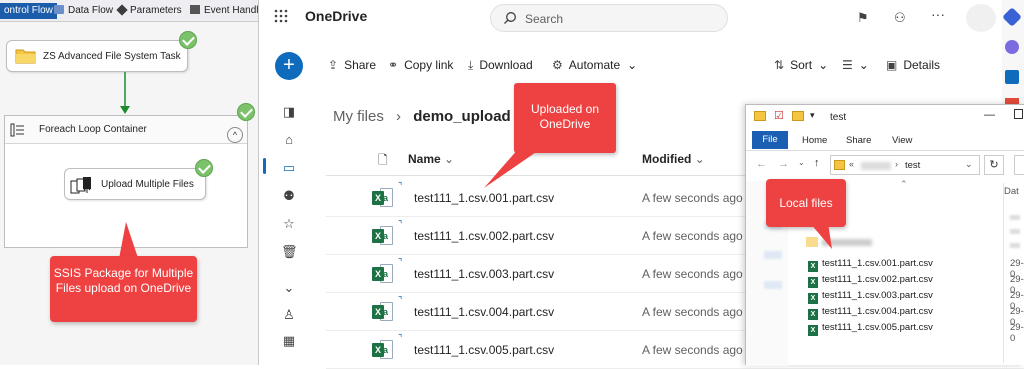 This screenshot has width=1024, height=369. I want to click on ribbon-tab-share: Share, so click(858, 140).